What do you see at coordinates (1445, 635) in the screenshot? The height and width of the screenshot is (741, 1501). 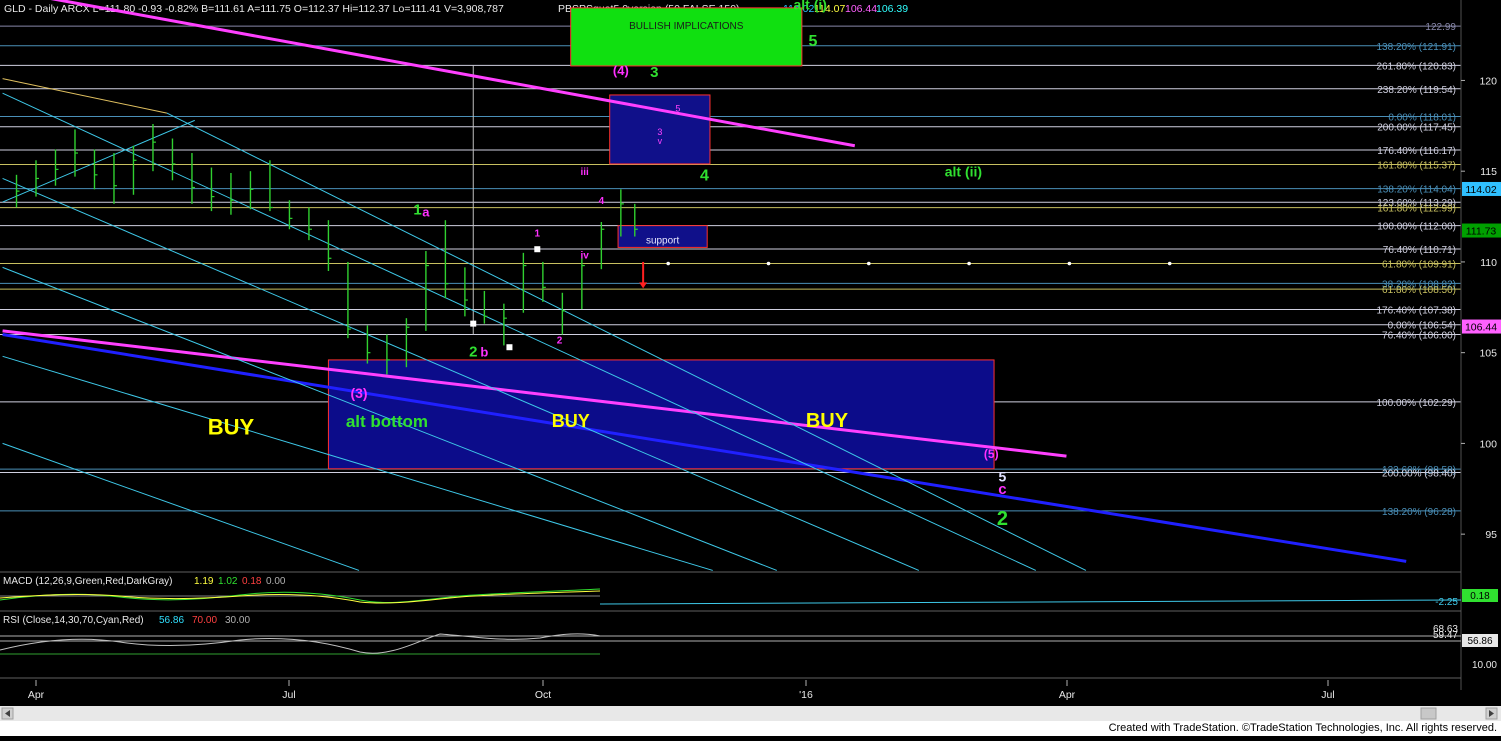 I see `rsi-right-label-2: 59.47` at bounding box center [1445, 635].